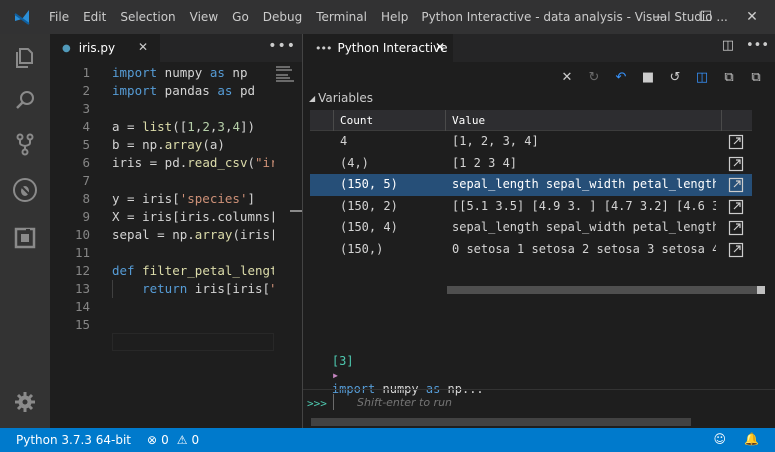  What do you see at coordinates (73, 440) in the screenshot?
I see `python-interpreter: Python 3.7.3 64-bit` at bounding box center [73, 440].